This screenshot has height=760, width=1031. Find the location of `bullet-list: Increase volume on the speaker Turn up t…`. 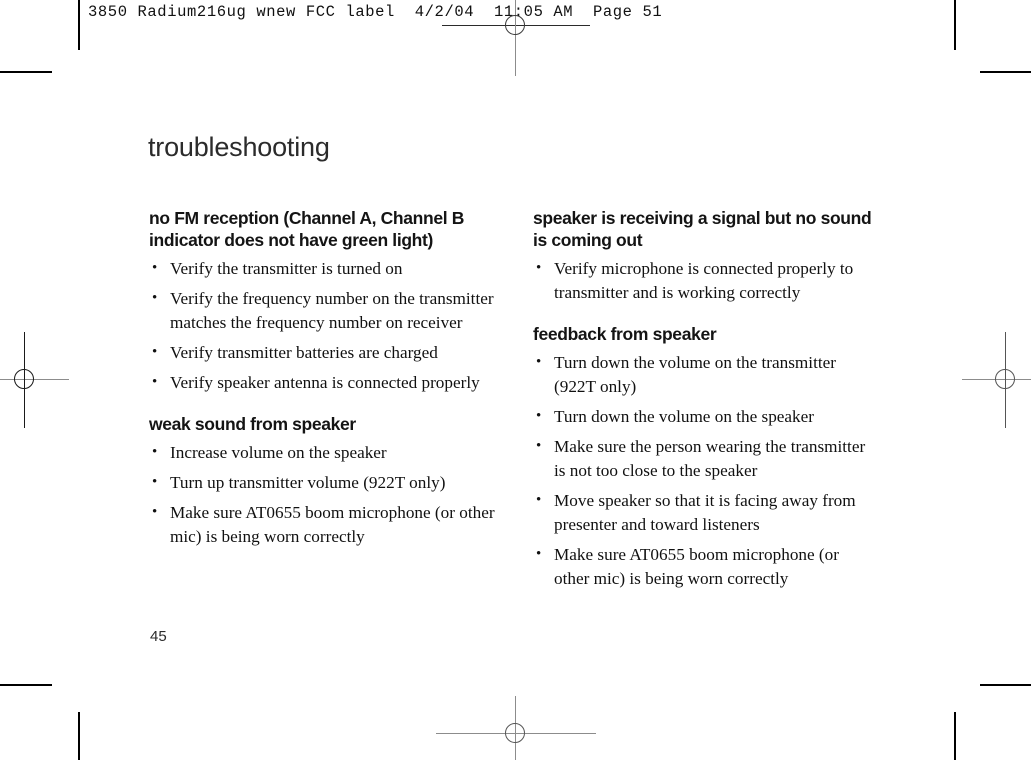

bullet-list: Increase volume on the speaker Turn up t… is located at coordinates (324, 494).